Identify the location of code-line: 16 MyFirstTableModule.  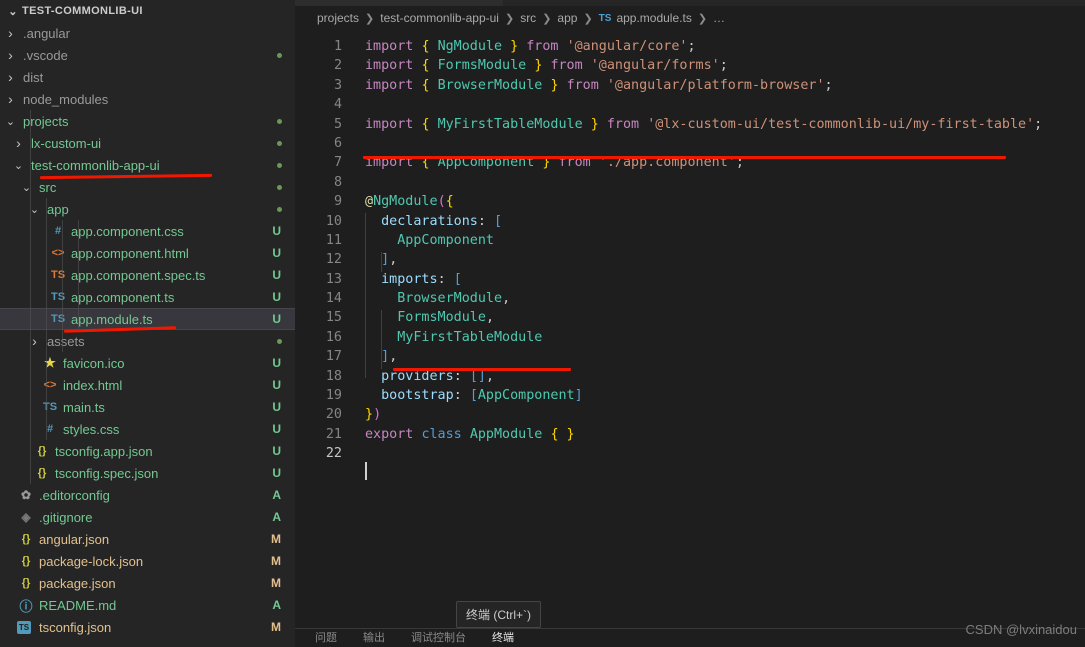
(690, 337).